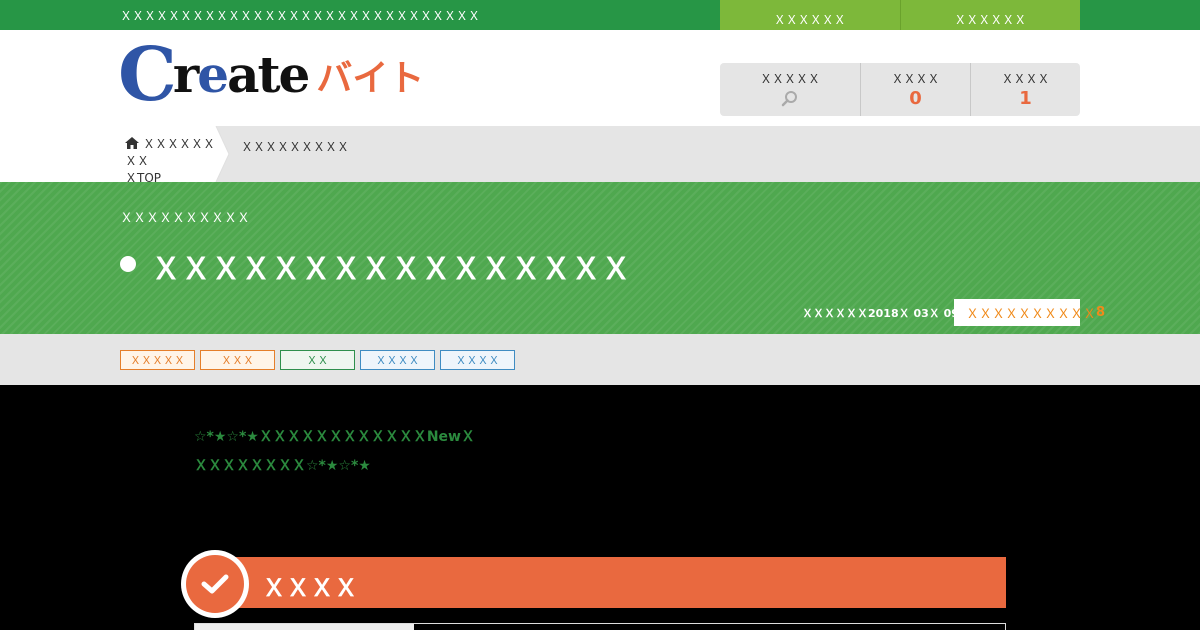  What do you see at coordinates (185, 218) in the screenshot?
I see `job-company: ＸＸＸＸＸＸＸＸＸＸ` at bounding box center [185, 218].